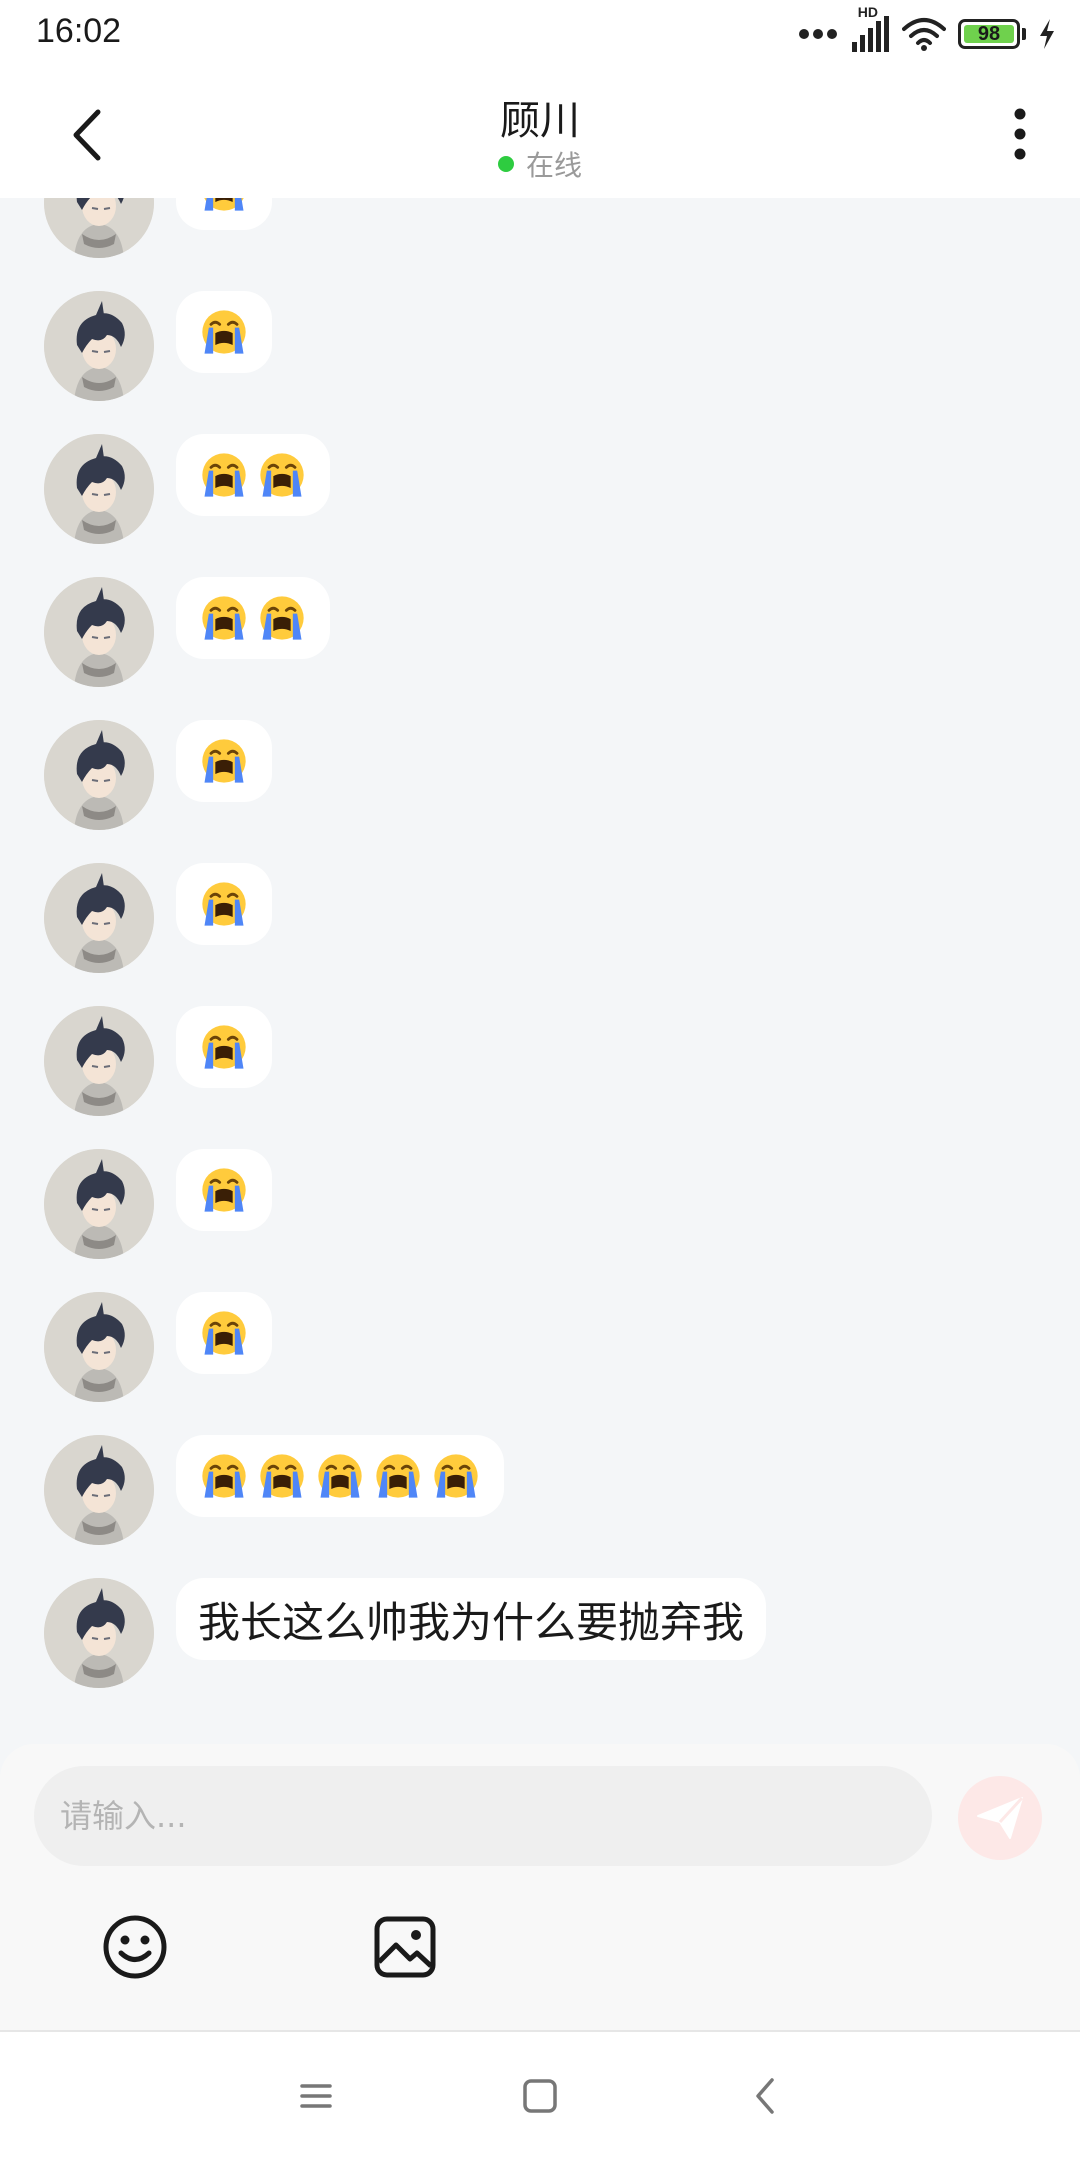  What do you see at coordinates (471, 1622) in the screenshot?
I see `message-text: 我长这么帅我为什么要抛弃我` at bounding box center [471, 1622].